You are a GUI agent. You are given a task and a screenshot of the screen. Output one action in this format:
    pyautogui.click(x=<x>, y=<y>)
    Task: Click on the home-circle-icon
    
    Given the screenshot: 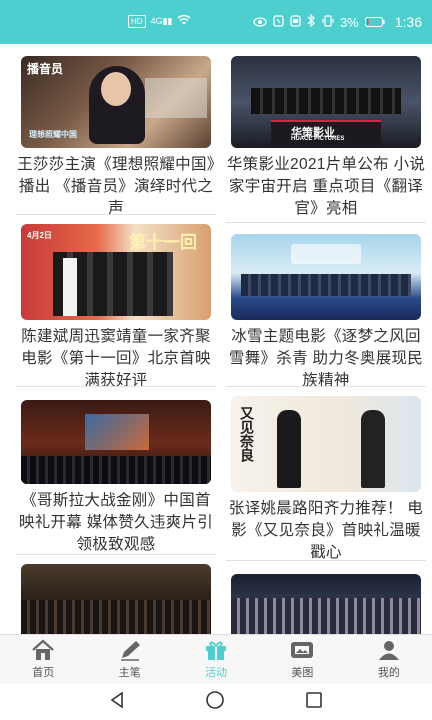 What is the action you would take?
    pyautogui.click(x=215, y=702)
    